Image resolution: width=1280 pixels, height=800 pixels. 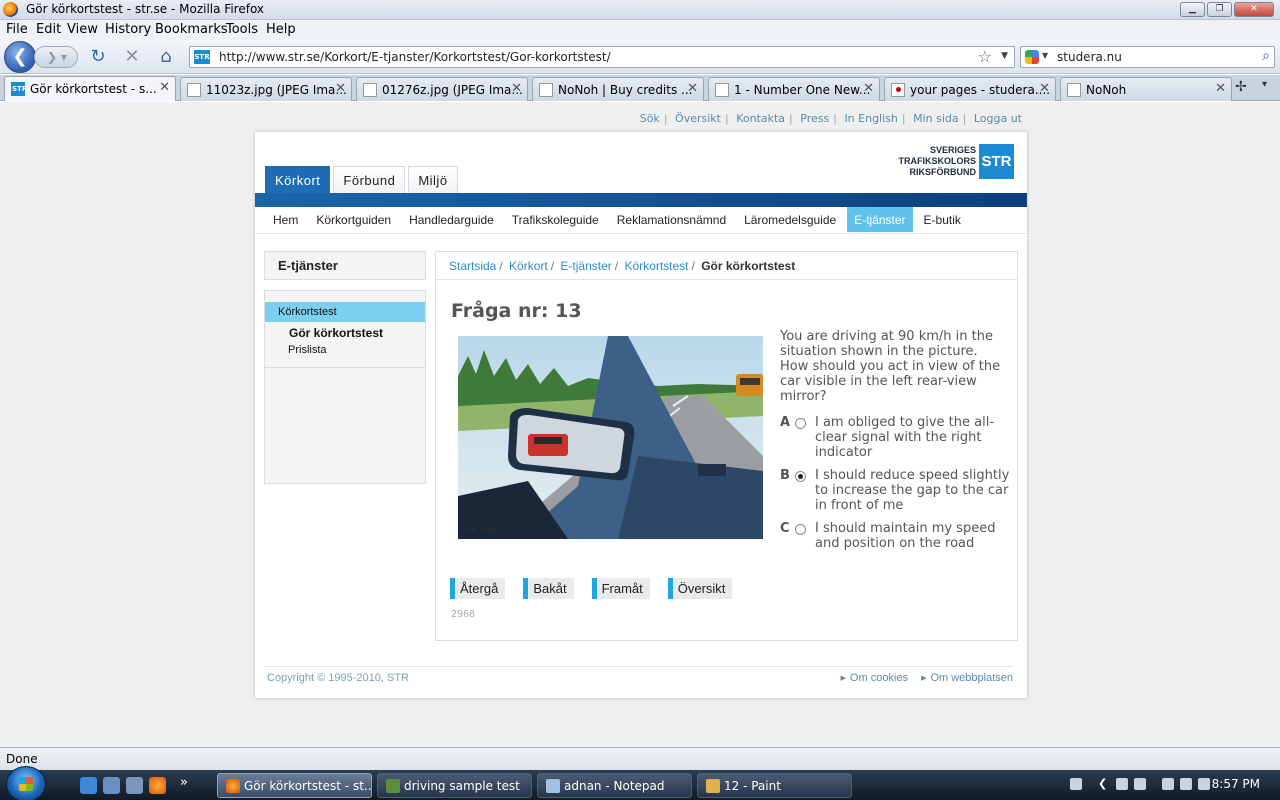 I want to click on tray-app-icon, so click(x=1140, y=784).